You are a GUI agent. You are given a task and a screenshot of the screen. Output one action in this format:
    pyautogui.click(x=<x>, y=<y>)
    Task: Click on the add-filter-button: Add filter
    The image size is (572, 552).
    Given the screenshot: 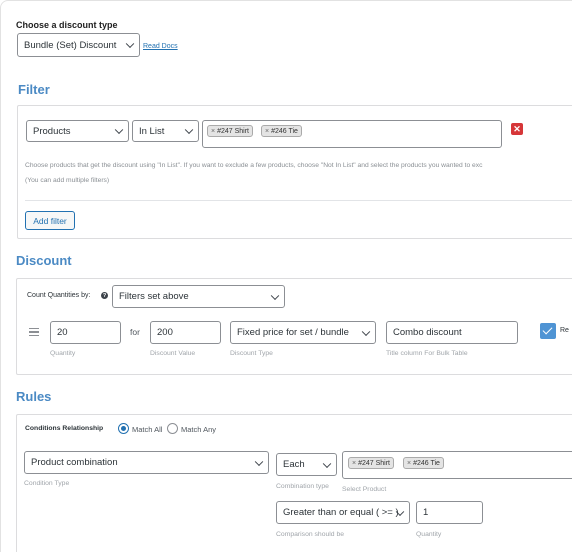 What is the action you would take?
    pyautogui.click(x=50, y=220)
    